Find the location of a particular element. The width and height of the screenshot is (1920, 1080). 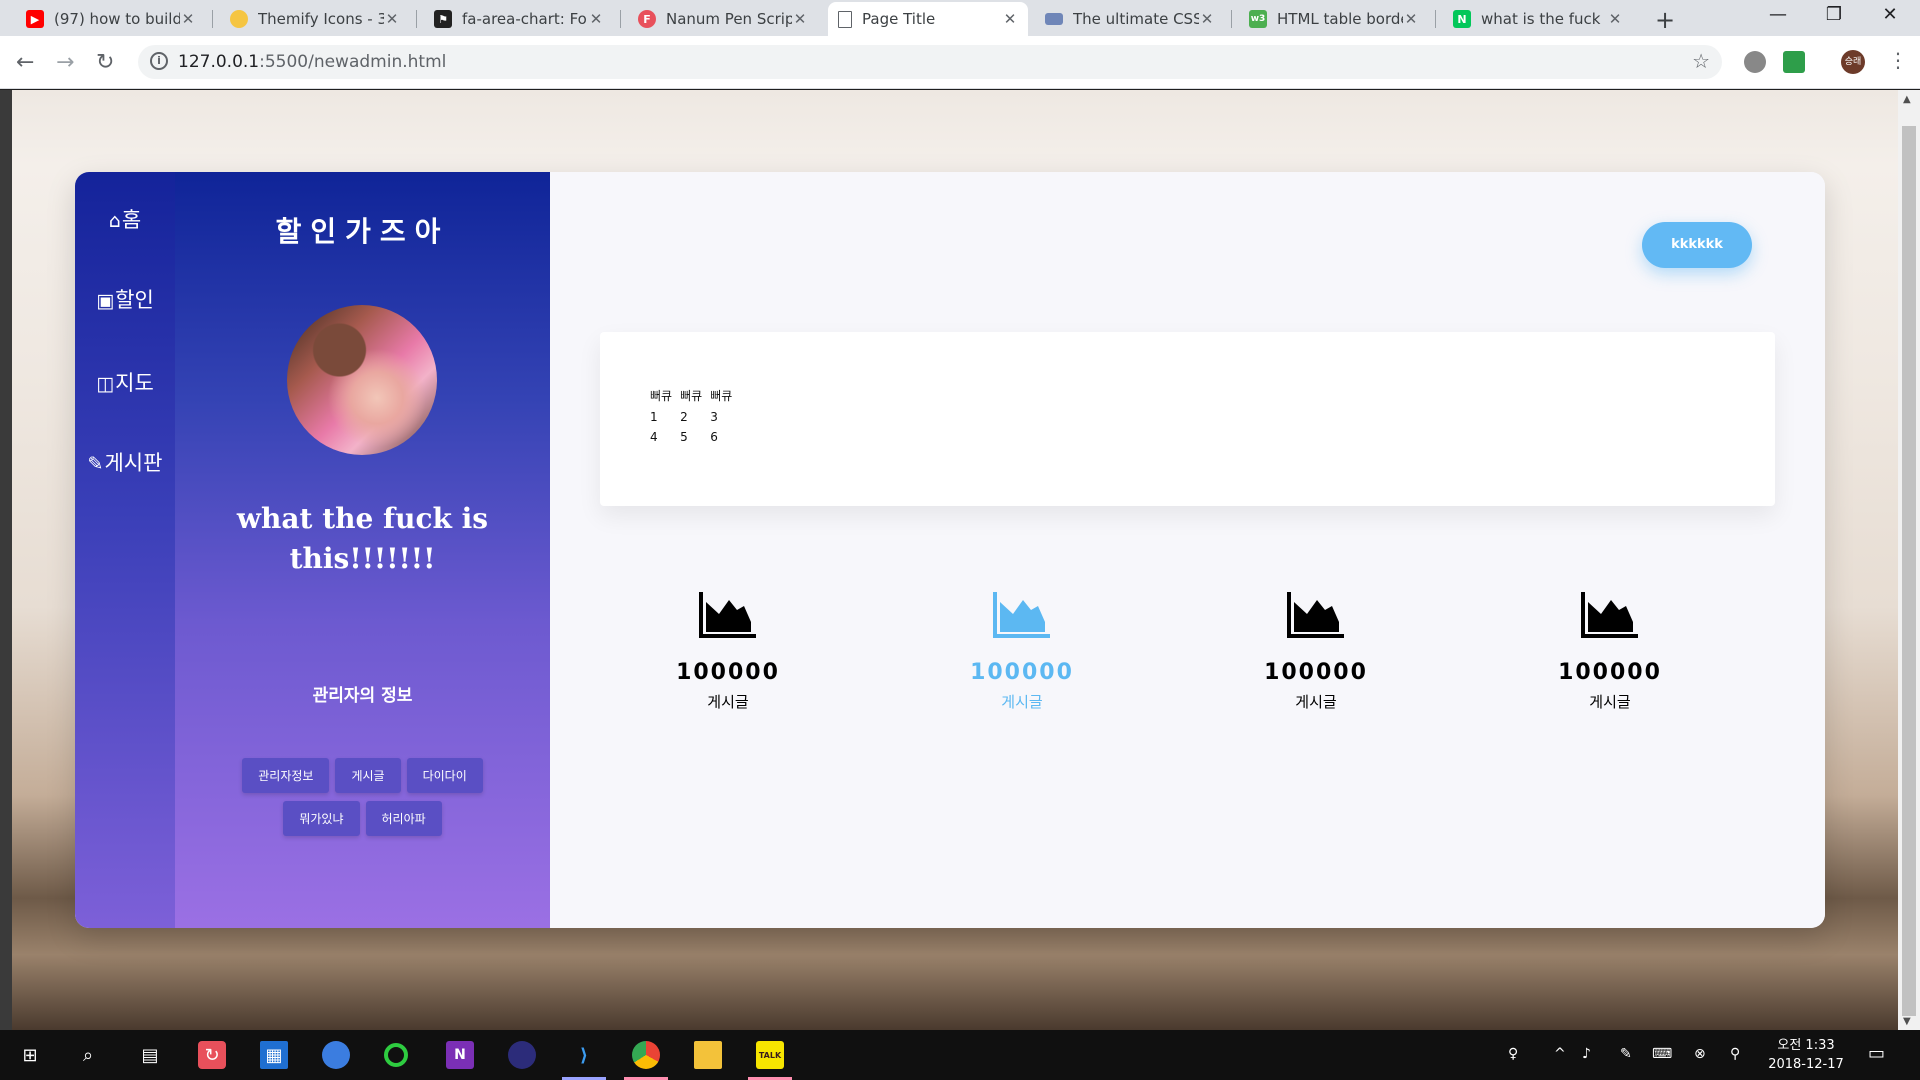

tab-html-table: w3 HTML table borde ✕ is located at coordinates (1334, 19).